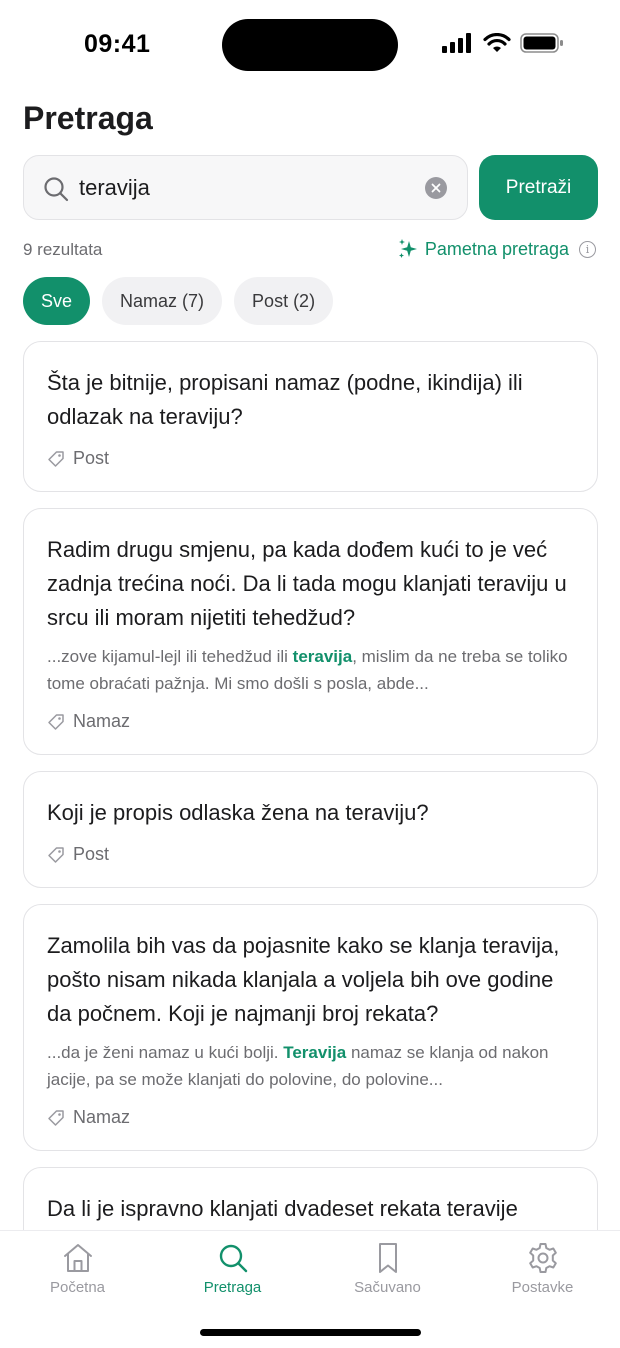 The width and height of the screenshot is (620, 1348). I want to click on result-title: Koji je propis odlaska žena na teraviju?, so click(238, 812).